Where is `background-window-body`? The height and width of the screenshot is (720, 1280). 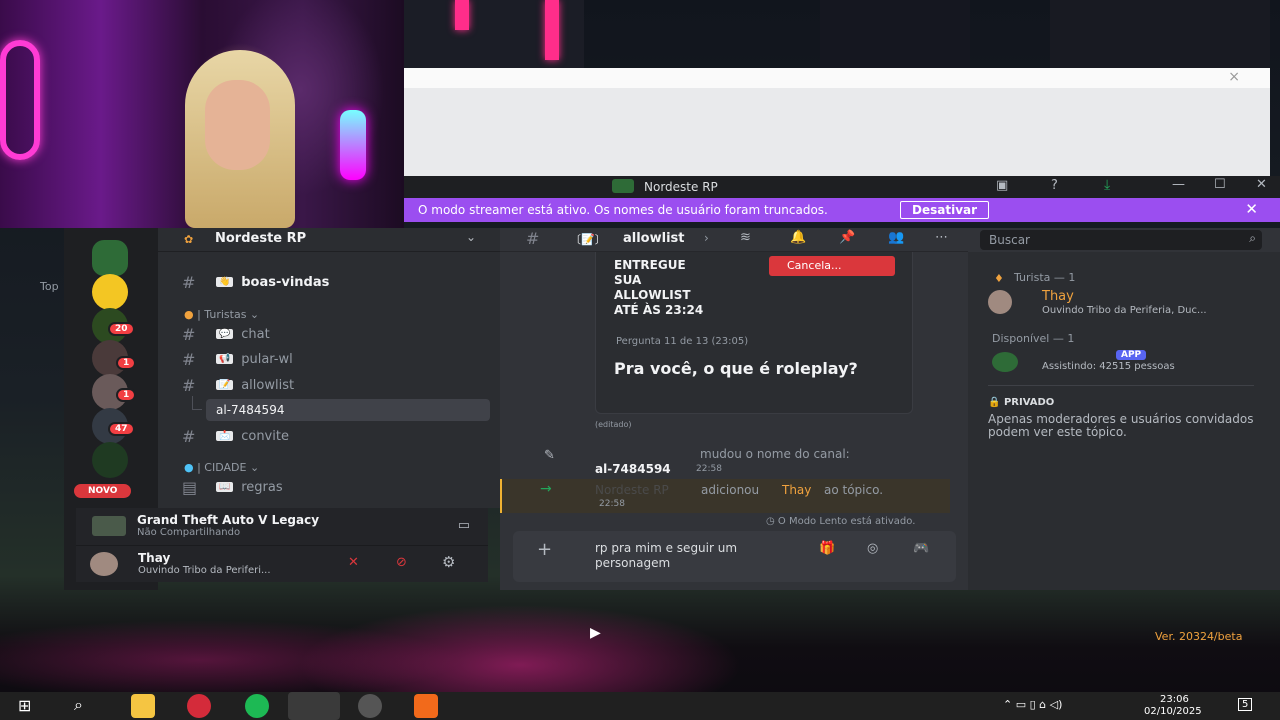
background-window-body is located at coordinates (837, 132).